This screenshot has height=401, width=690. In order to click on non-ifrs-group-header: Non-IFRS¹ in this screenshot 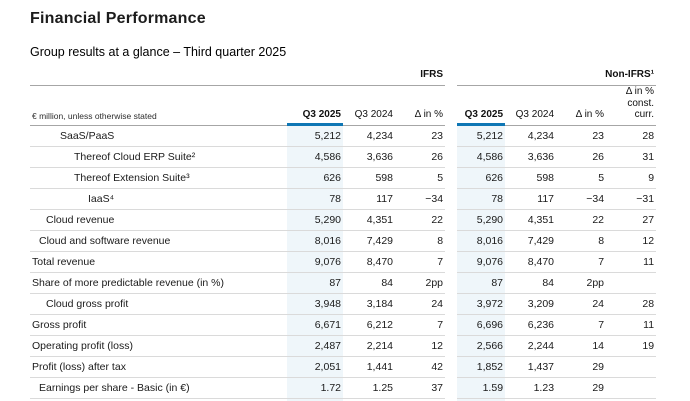, I will do `click(557, 73)`.